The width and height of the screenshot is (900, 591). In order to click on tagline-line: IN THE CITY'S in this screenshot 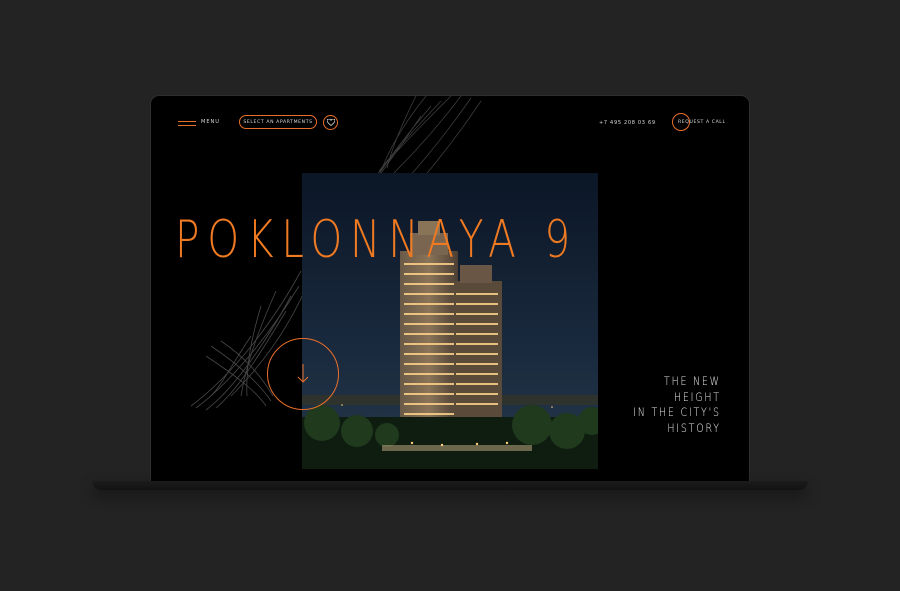, I will do `click(677, 412)`.